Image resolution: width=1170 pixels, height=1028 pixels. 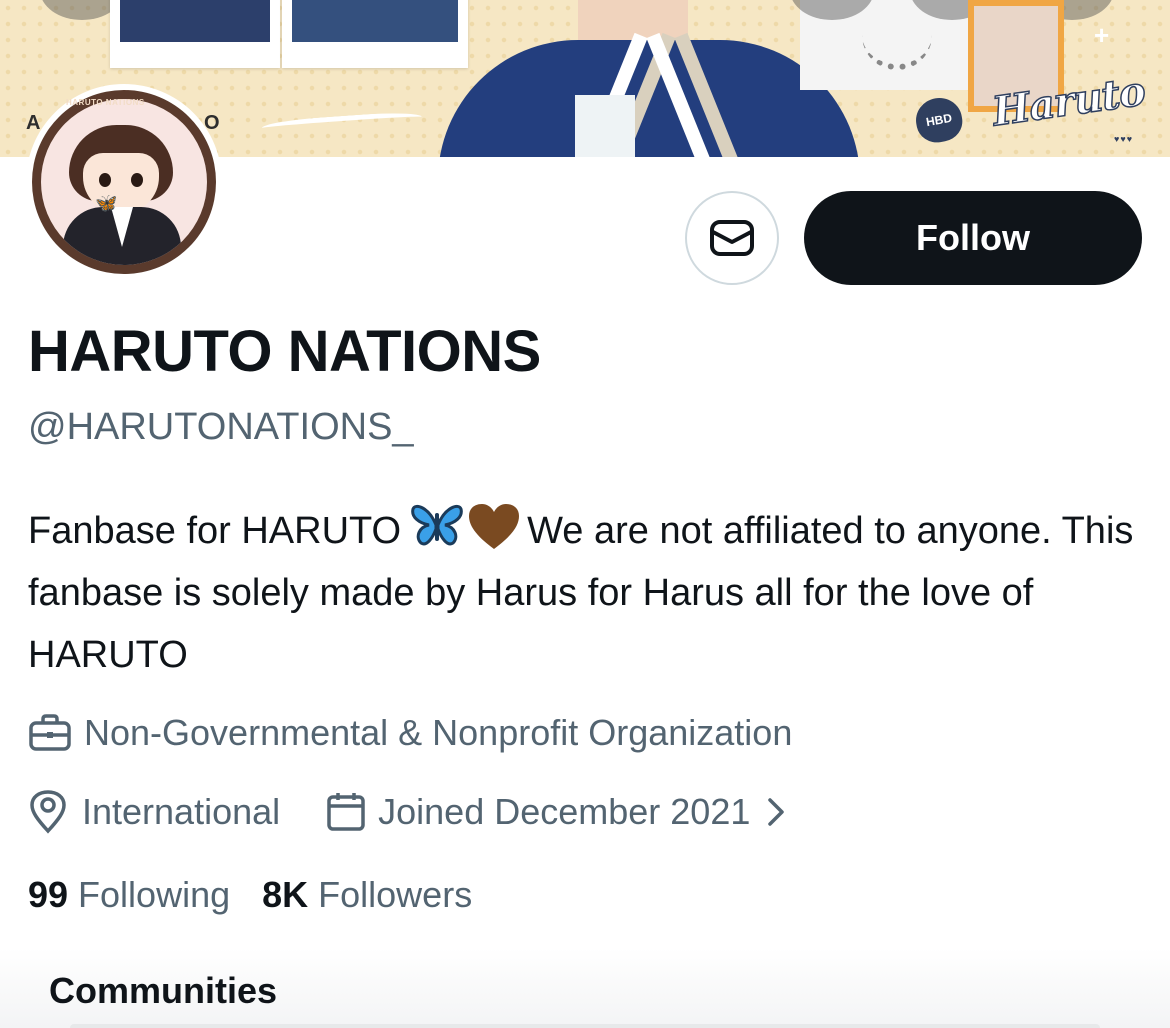 I want to click on following-link: 99 Following, so click(x=129, y=895).